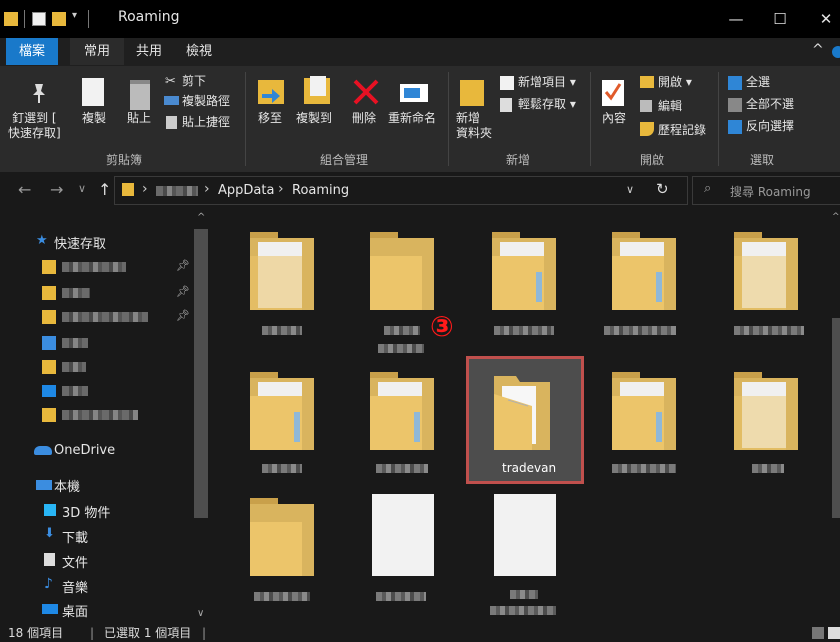  What do you see at coordinates (613, 93) in the screenshot?
I see `properties-icon` at bounding box center [613, 93].